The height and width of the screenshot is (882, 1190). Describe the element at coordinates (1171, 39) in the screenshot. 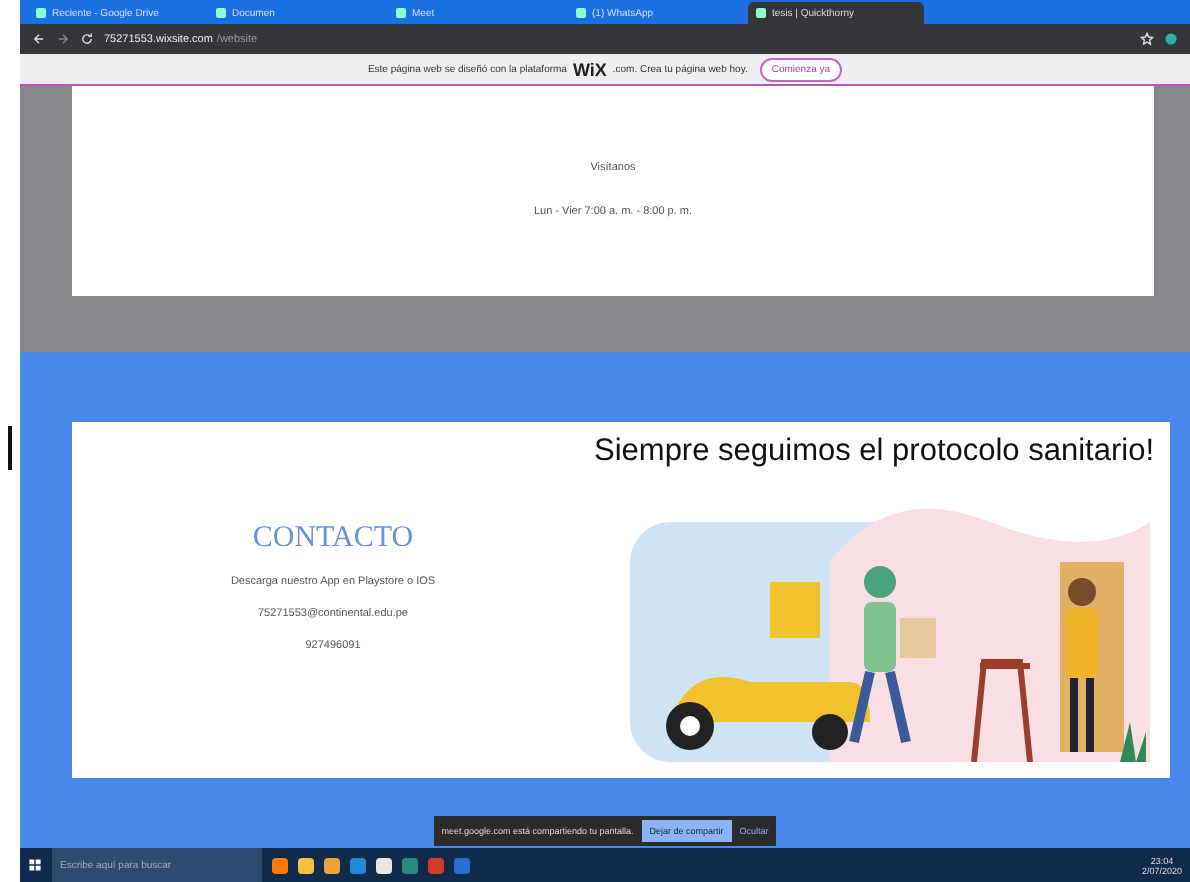

I see `avatar-icon` at that location.